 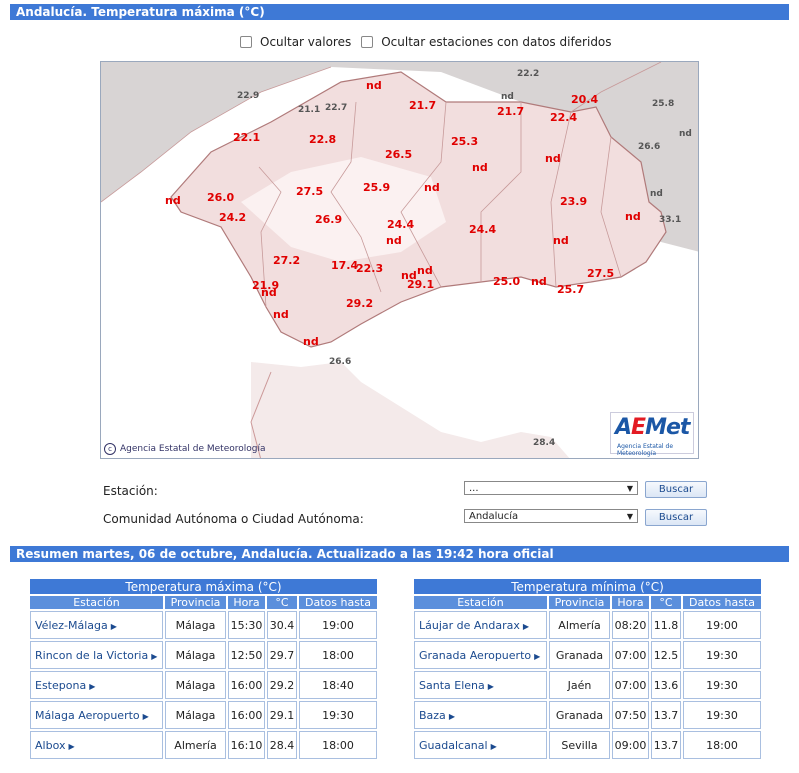 I want to click on map-value: 26.0, so click(x=220, y=198).